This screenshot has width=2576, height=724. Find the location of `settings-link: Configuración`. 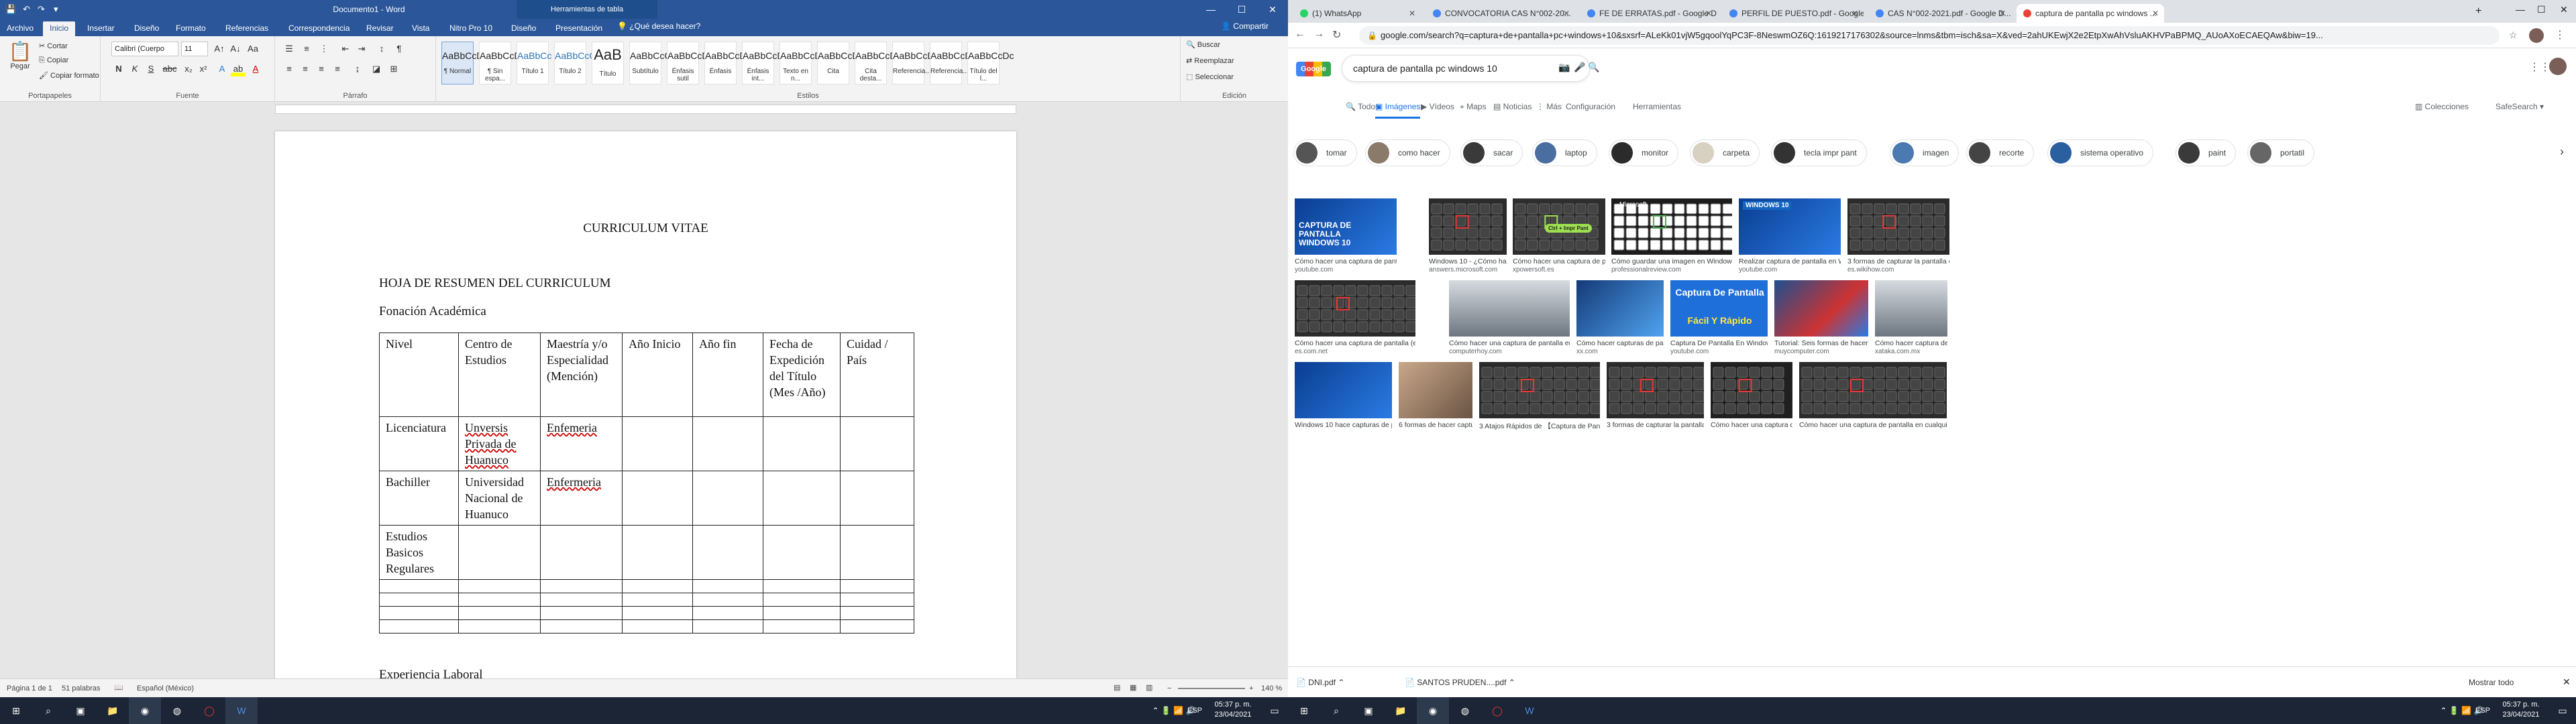

settings-link: Configuración is located at coordinates (1590, 106).